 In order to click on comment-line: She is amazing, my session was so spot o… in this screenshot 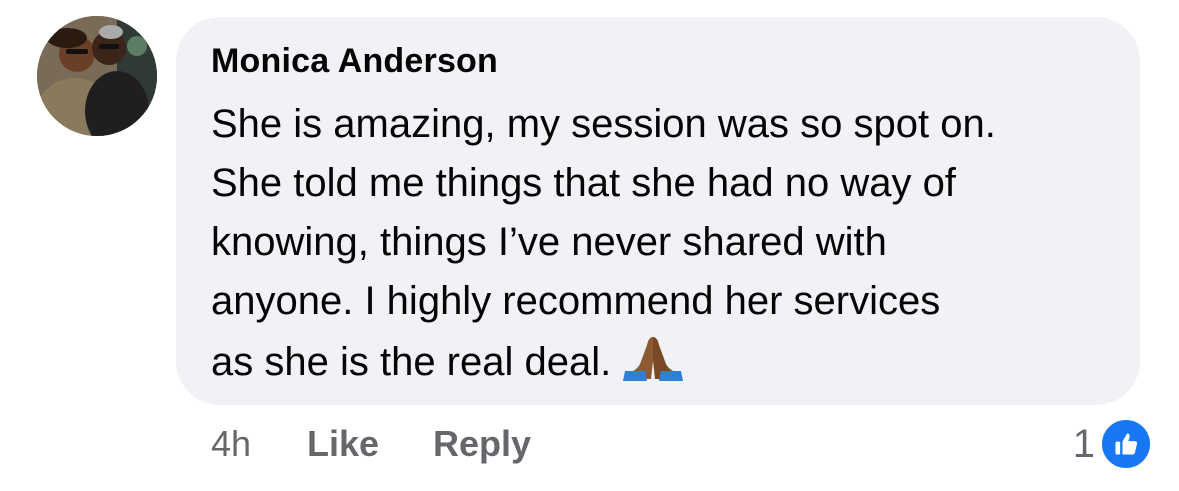, I will do `click(603, 124)`.